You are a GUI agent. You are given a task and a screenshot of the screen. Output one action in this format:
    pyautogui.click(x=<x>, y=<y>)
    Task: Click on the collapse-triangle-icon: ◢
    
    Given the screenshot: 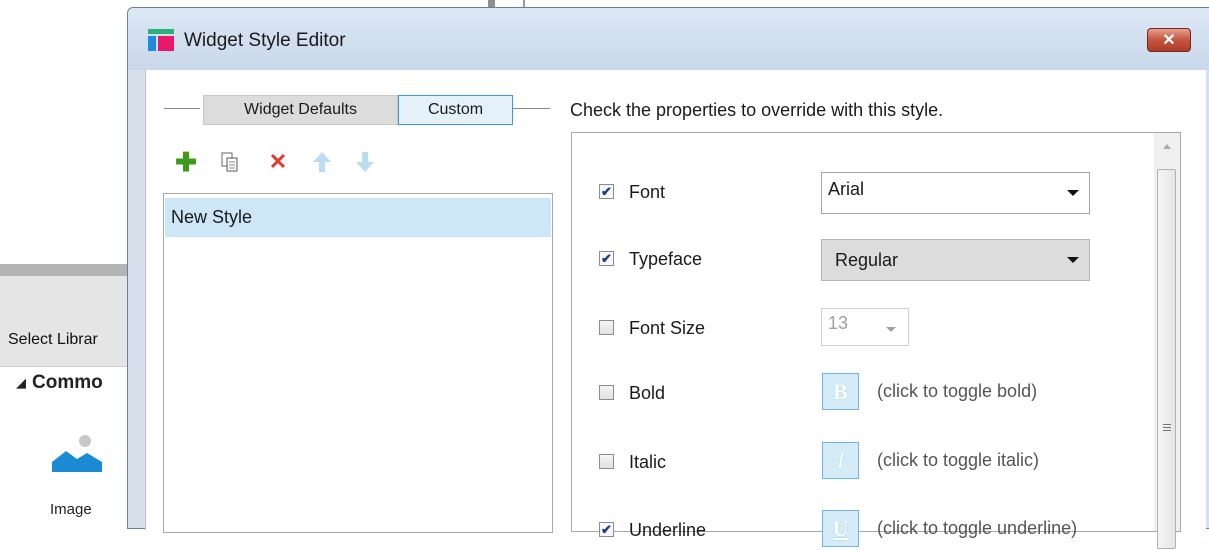 What is the action you would take?
    pyautogui.click(x=21, y=382)
    